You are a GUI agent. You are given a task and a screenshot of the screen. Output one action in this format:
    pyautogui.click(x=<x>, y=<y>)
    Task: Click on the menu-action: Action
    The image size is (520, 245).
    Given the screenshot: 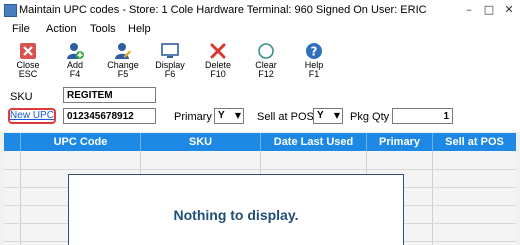 What is the action you would take?
    pyautogui.click(x=61, y=29)
    